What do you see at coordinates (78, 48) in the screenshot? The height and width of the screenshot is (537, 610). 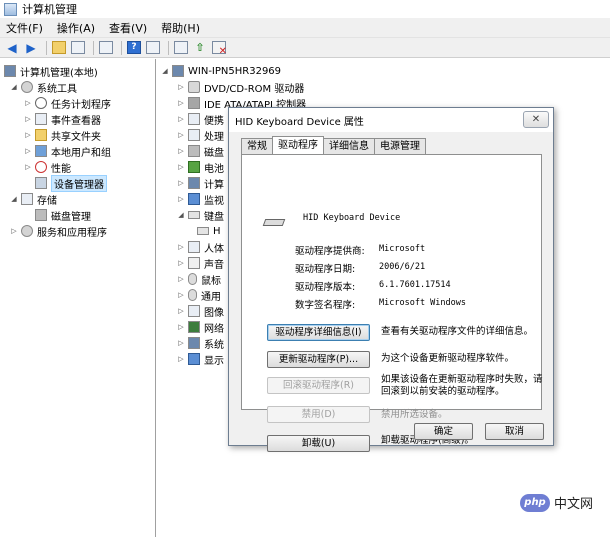 I see `show-hide-tree-icon` at bounding box center [78, 48].